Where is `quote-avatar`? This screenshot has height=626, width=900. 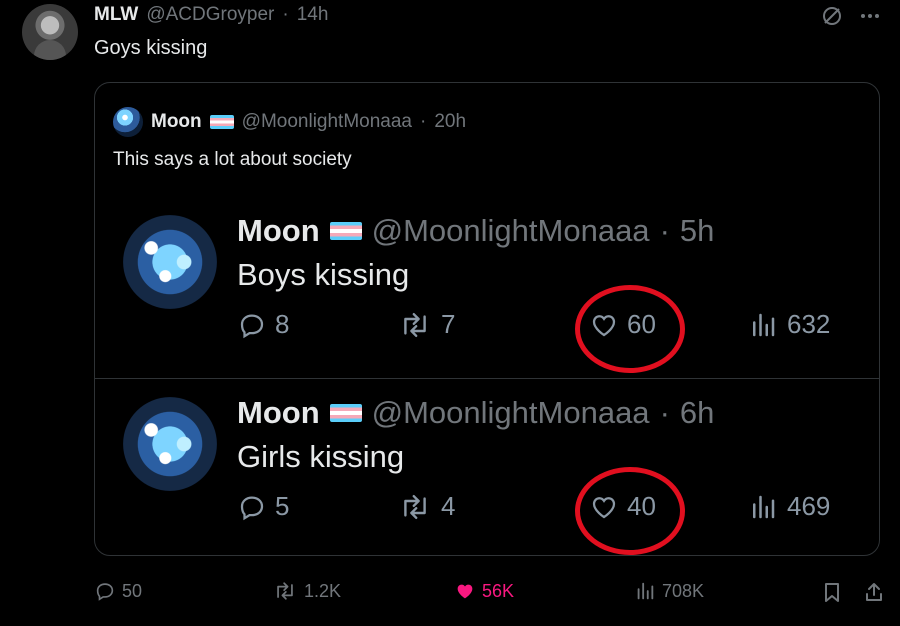 quote-avatar is located at coordinates (128, 122).